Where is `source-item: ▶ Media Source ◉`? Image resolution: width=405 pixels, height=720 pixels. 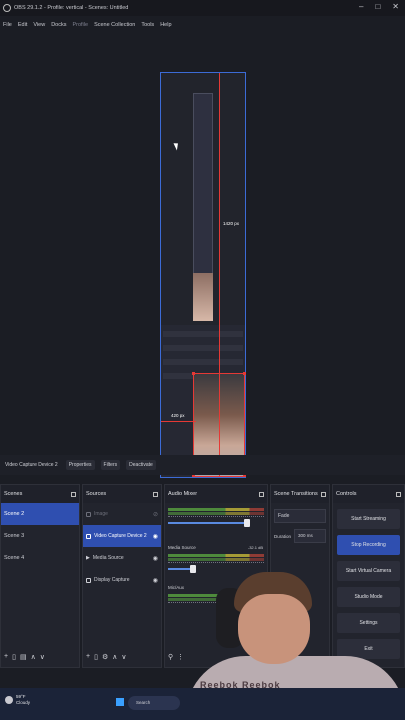 source-item: ▶ Media Source ◉ is located at coordinates (122, 558).